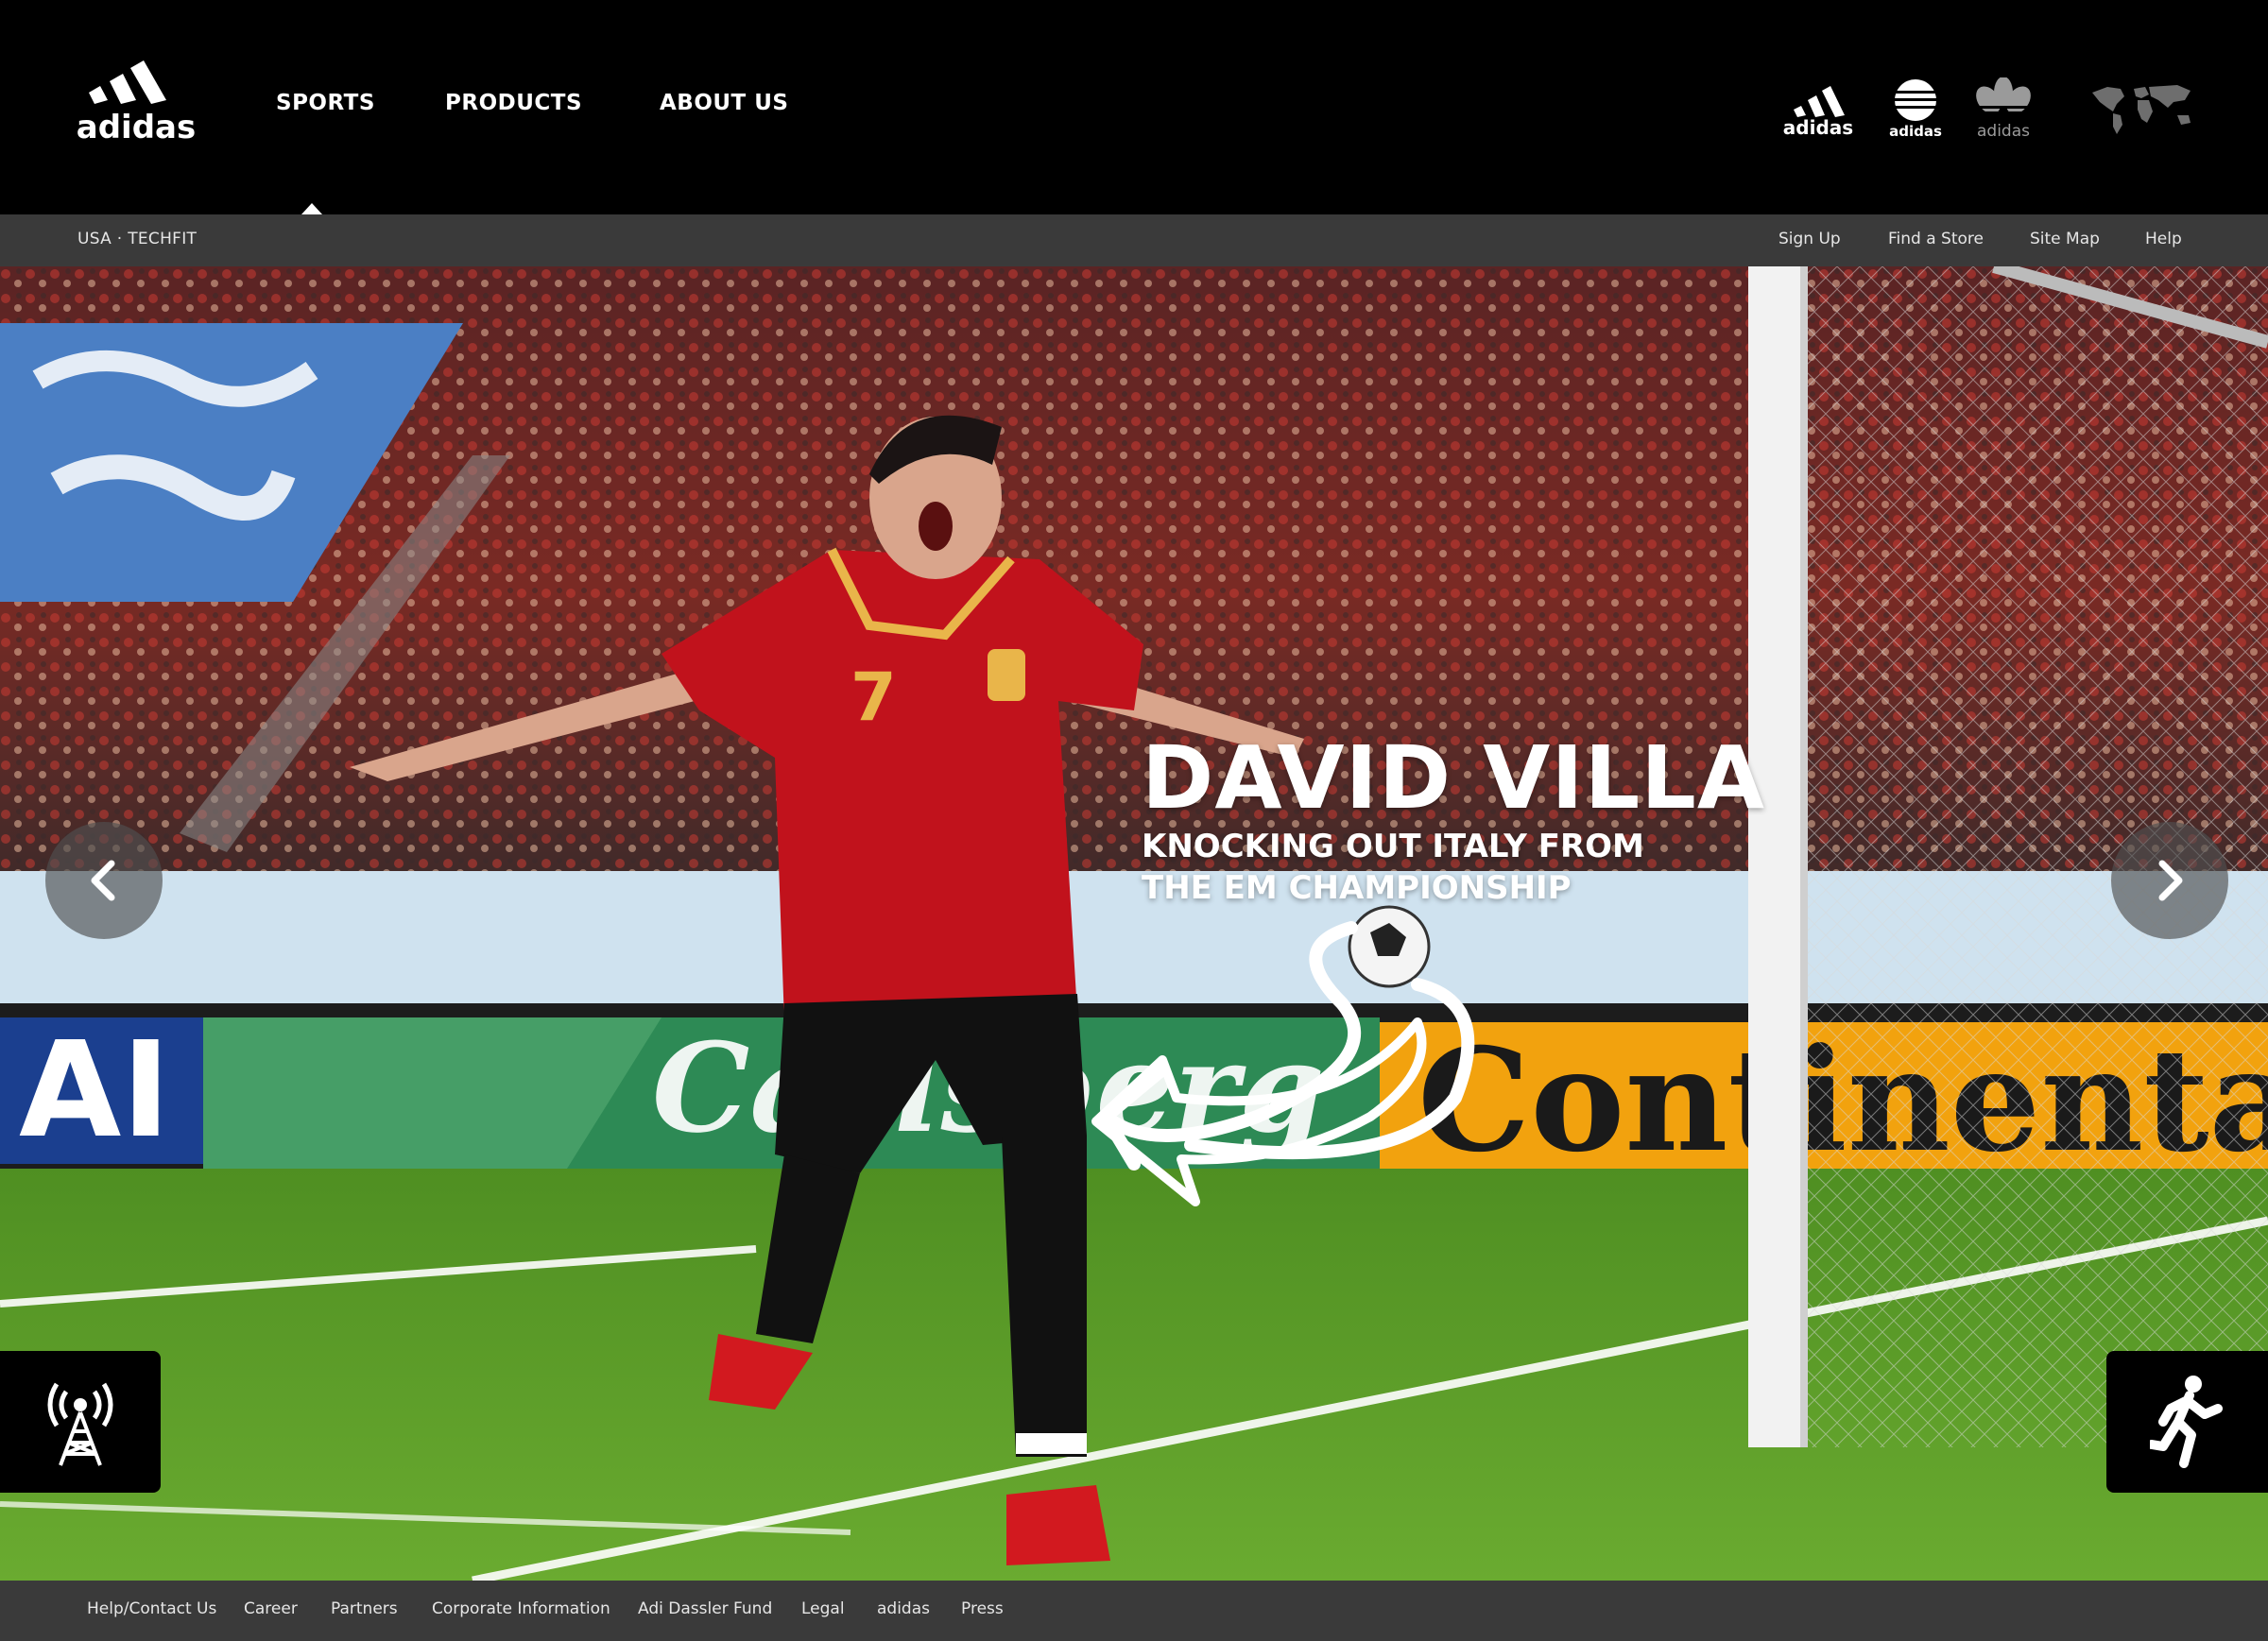  What do you see at coordinates (521, 1608) in the screenshot?
I see `footer-corporate-info-link: Corporate Information` at bounding box center [521, 1608].